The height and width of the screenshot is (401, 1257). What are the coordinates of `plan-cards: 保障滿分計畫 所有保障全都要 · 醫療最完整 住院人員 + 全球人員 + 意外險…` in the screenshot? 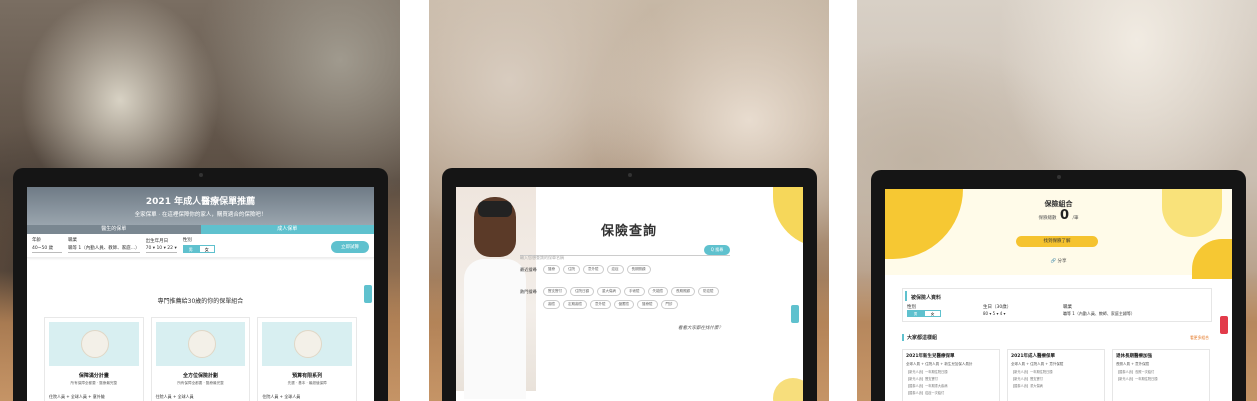 It's located at (200, 353).